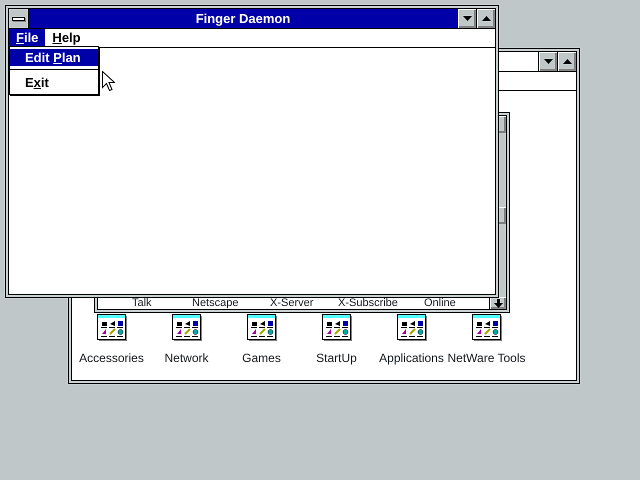 This screenshot has width=640, height=480. Describe the element at coordinates (231, 303) in the screenshot. I see `program-item-label: Netscape` at that location.